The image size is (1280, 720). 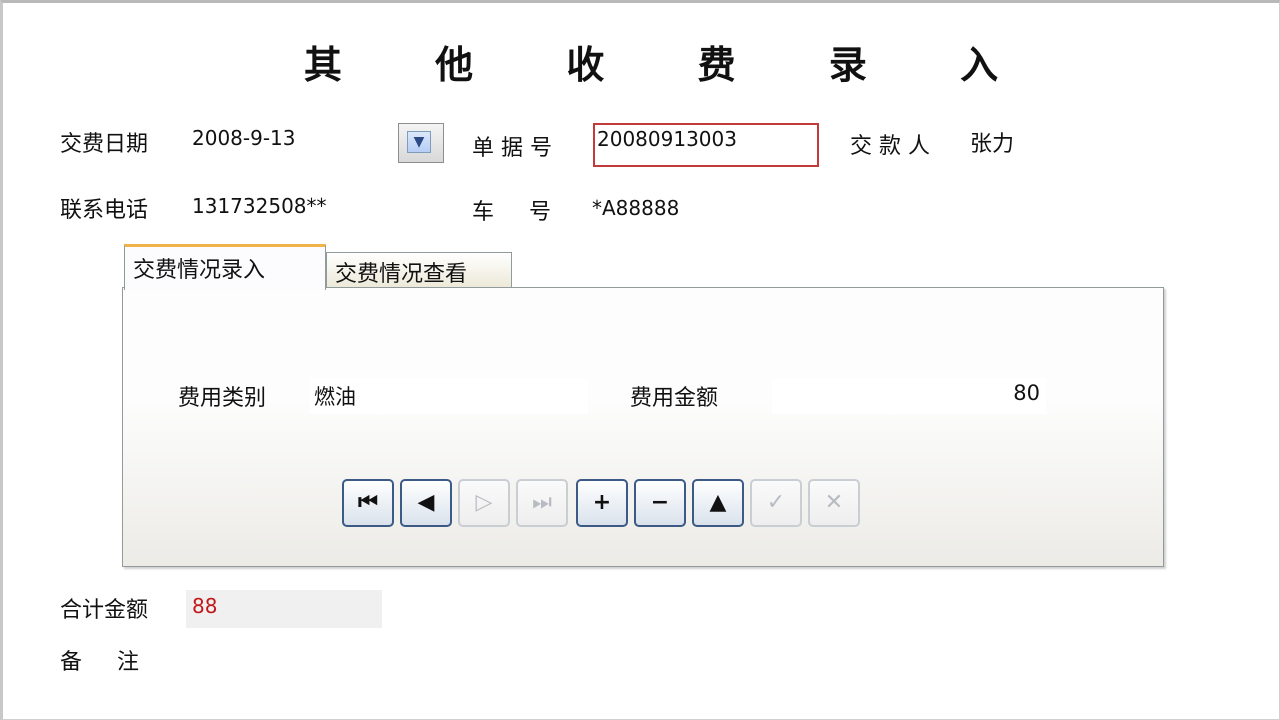 I want to click on date-dropdown-button: ▼, so click(x=421, y=143).